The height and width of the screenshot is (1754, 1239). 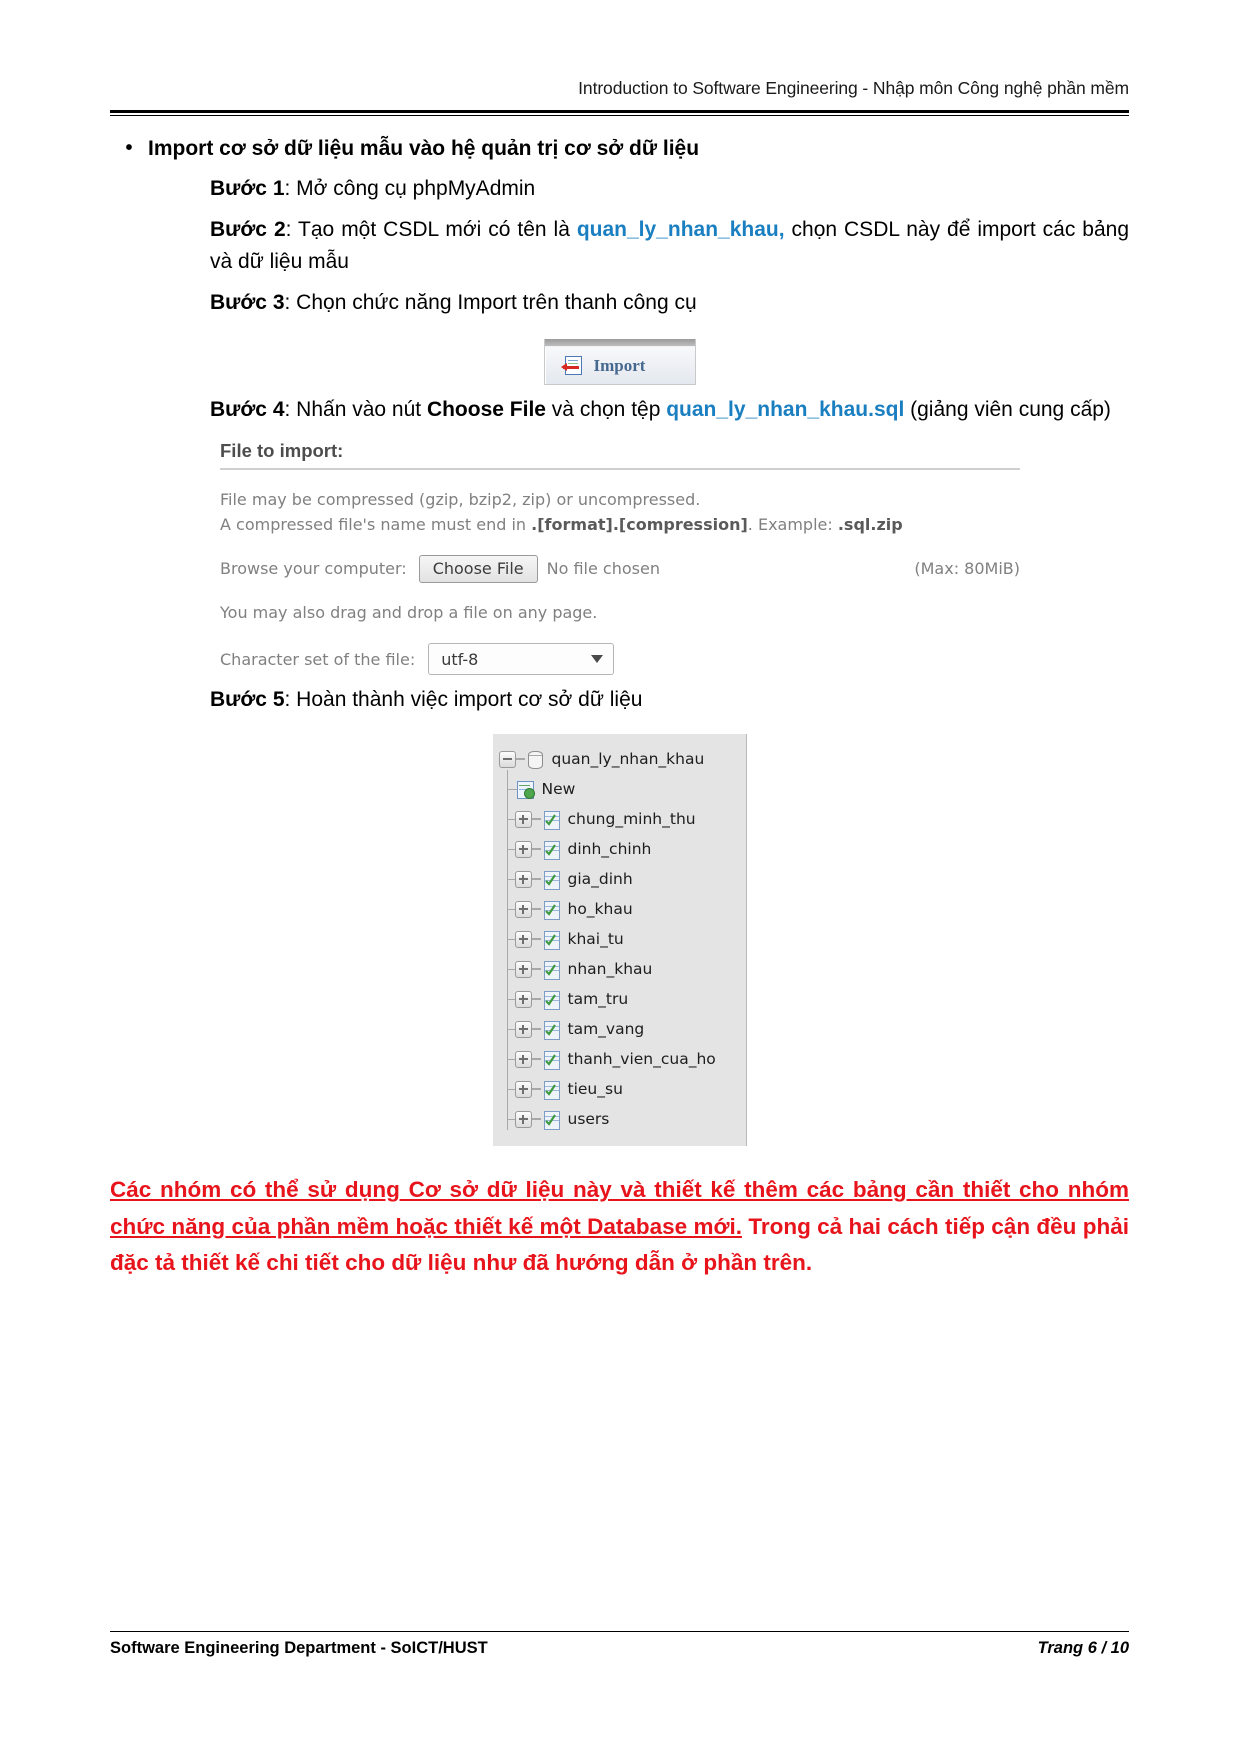 What do you see at coordinates (610, 969) in the screenshot?
I see `tree-table-label: nhan_khau` at bounding box center [610, 969].